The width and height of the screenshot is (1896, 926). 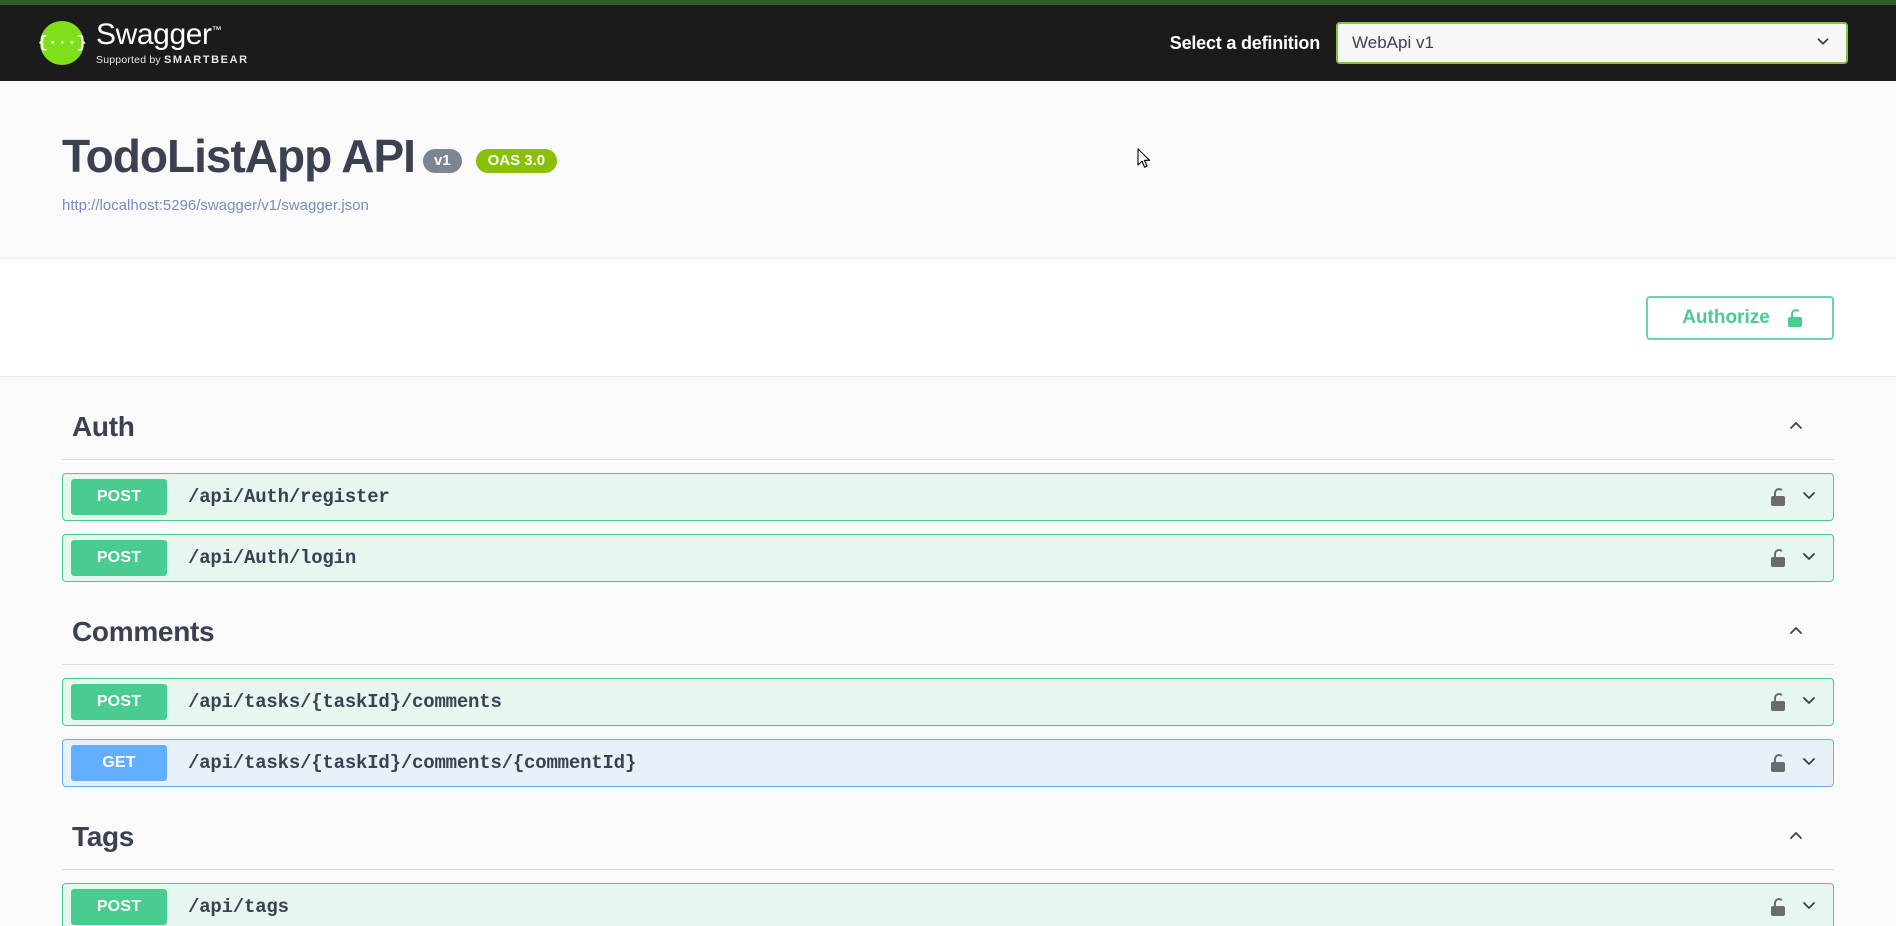 I want to click on api-title-row: TodoListApp API v1 OAS 3.0, so click(x=979, y=156).